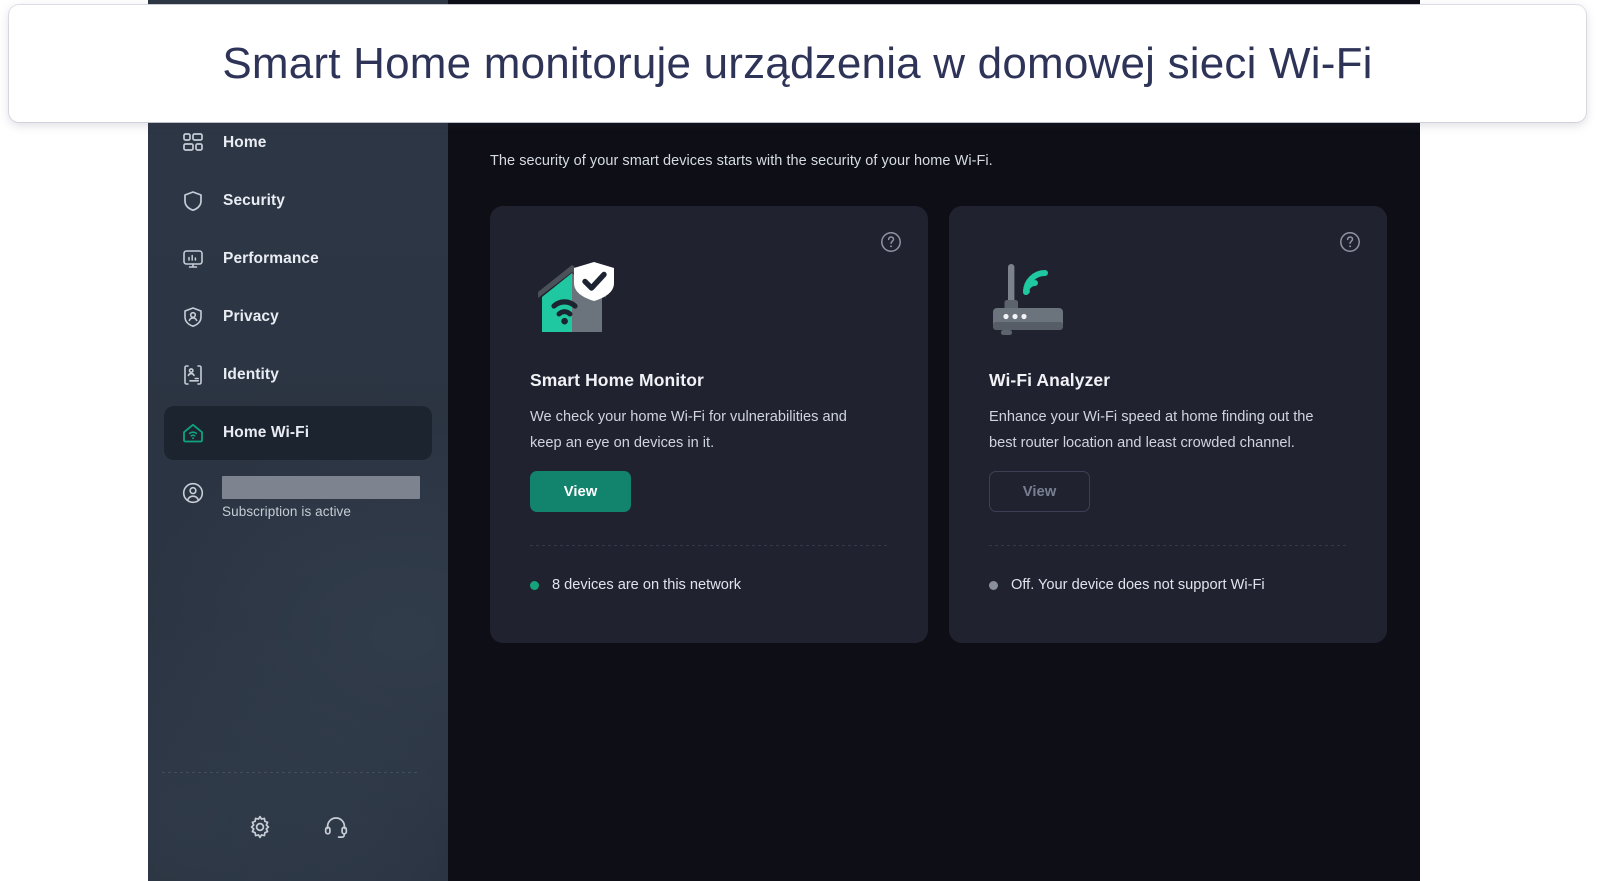 This screenshot has height=881, width=1599. Describe the element at coordinates (193, 259) in the screenshot. I see `monitor-chart-icon` at that location.